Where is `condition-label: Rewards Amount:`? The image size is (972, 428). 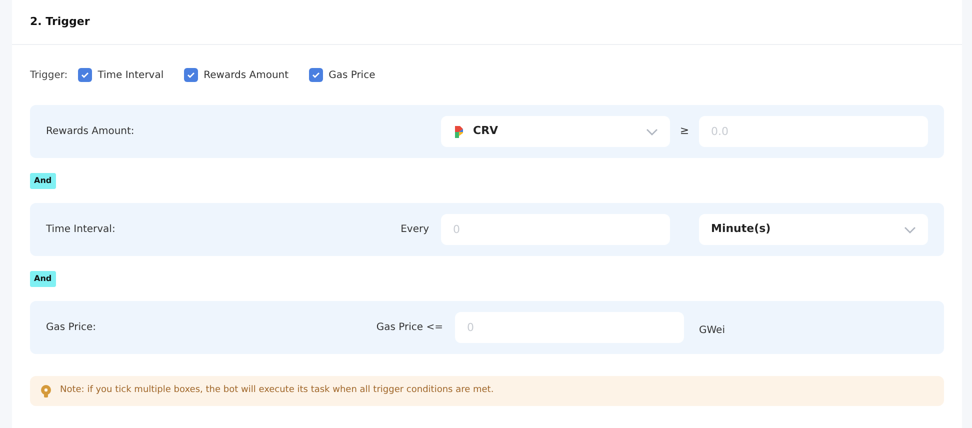 condition-label: Rewards Amount: is located at coordinates (91, 132).